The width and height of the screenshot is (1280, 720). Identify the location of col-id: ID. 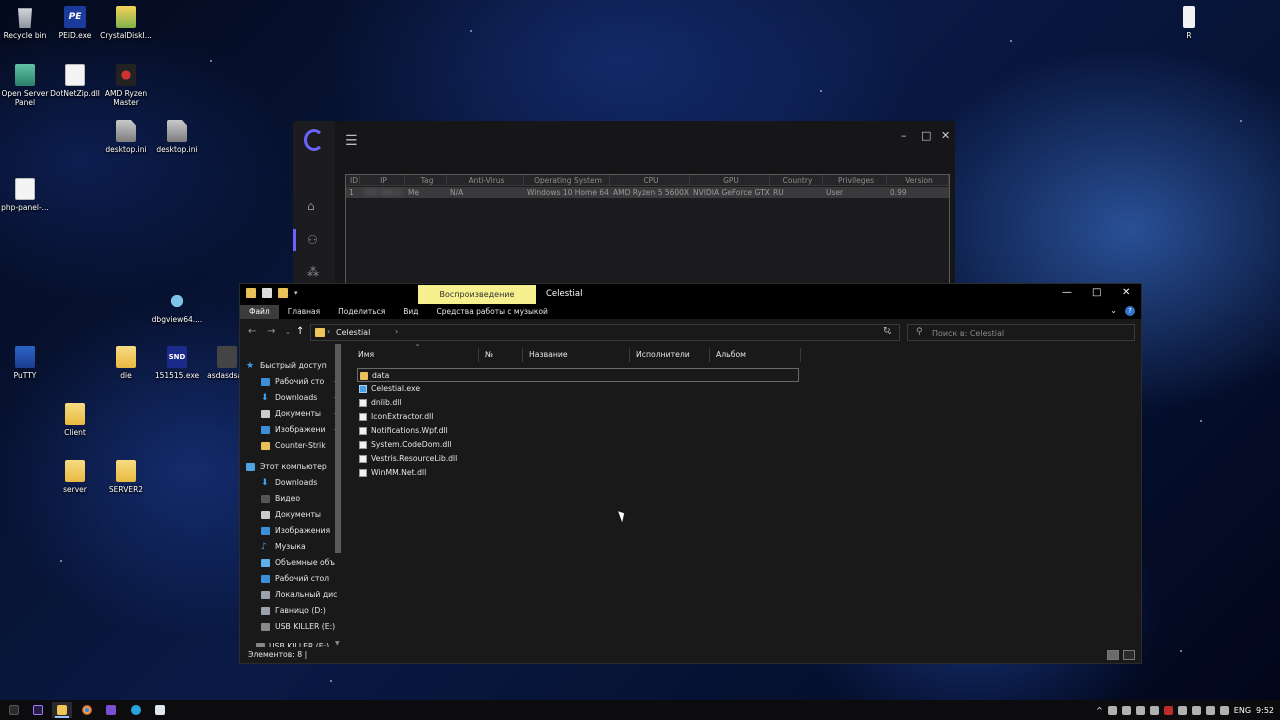
(353, 180).